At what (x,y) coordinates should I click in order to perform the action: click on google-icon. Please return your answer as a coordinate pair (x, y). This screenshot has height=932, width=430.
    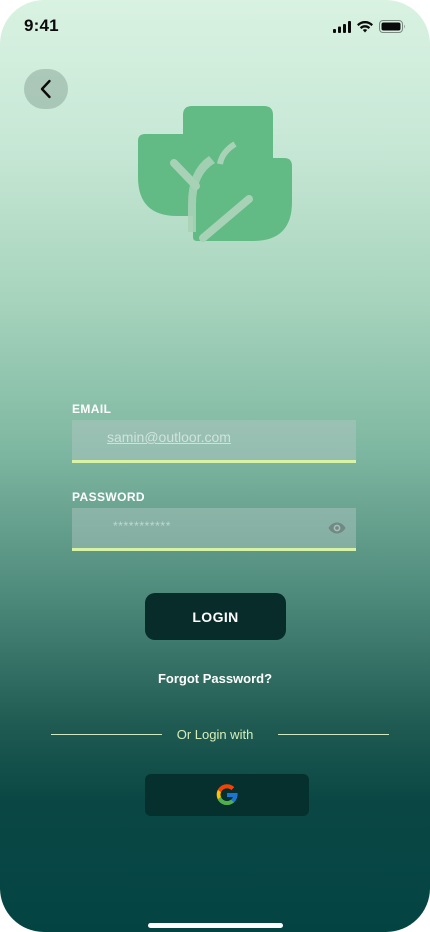
    Looking at the image, I should click on (227, 794).